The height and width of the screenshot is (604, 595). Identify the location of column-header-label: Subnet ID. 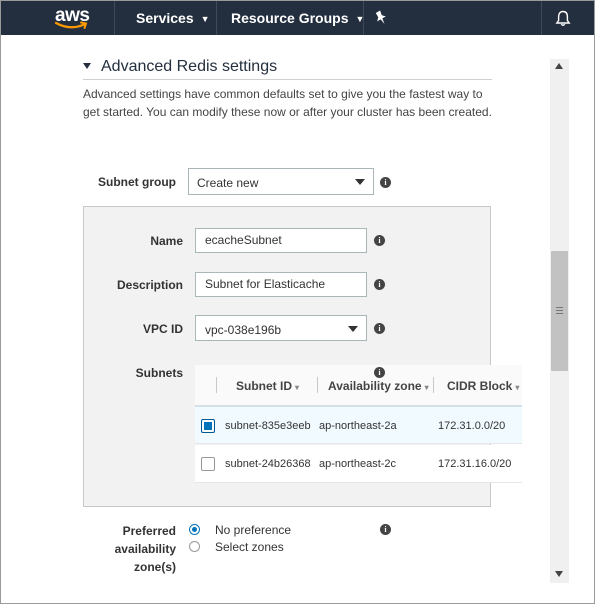
(264, 386).